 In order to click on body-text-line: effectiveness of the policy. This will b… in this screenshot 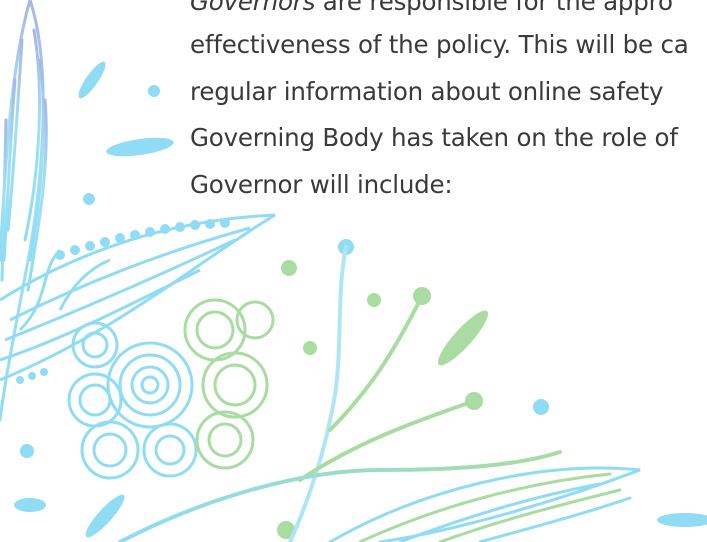, I will do `click(439, 44)`.